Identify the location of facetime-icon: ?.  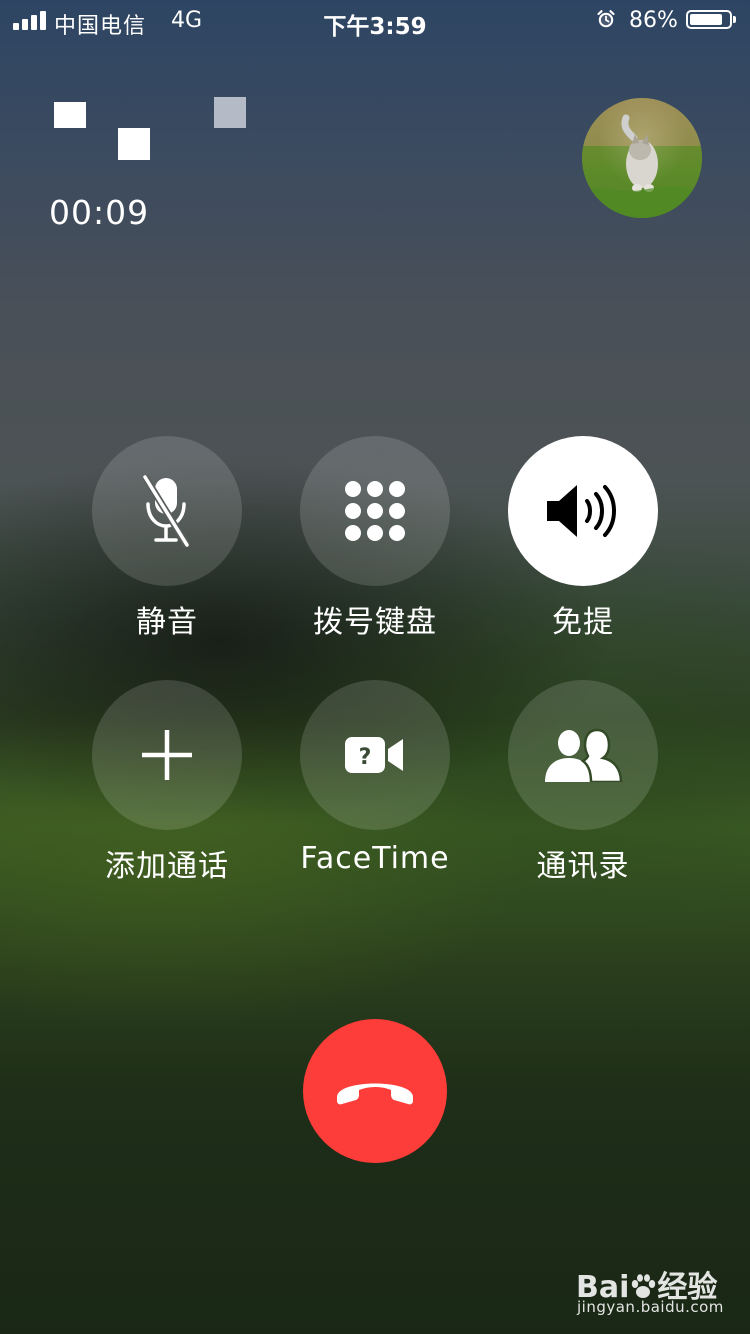
(374, 755).